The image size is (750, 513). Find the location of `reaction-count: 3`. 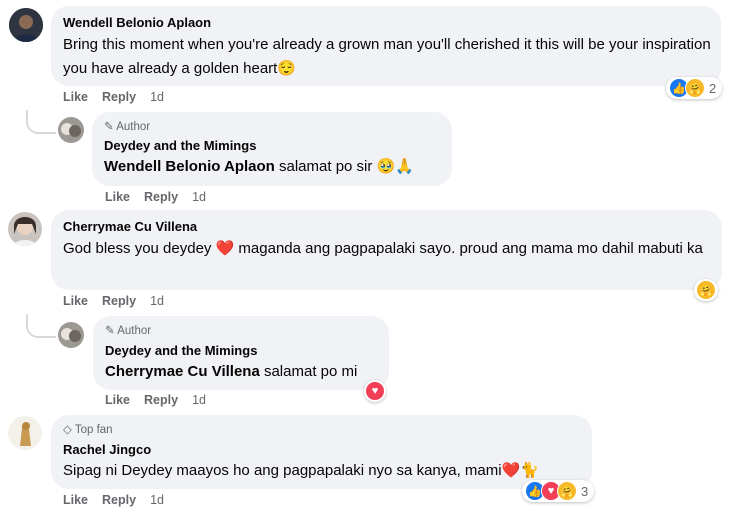

reaction-count: 3 is located at coordinates (585, 491).